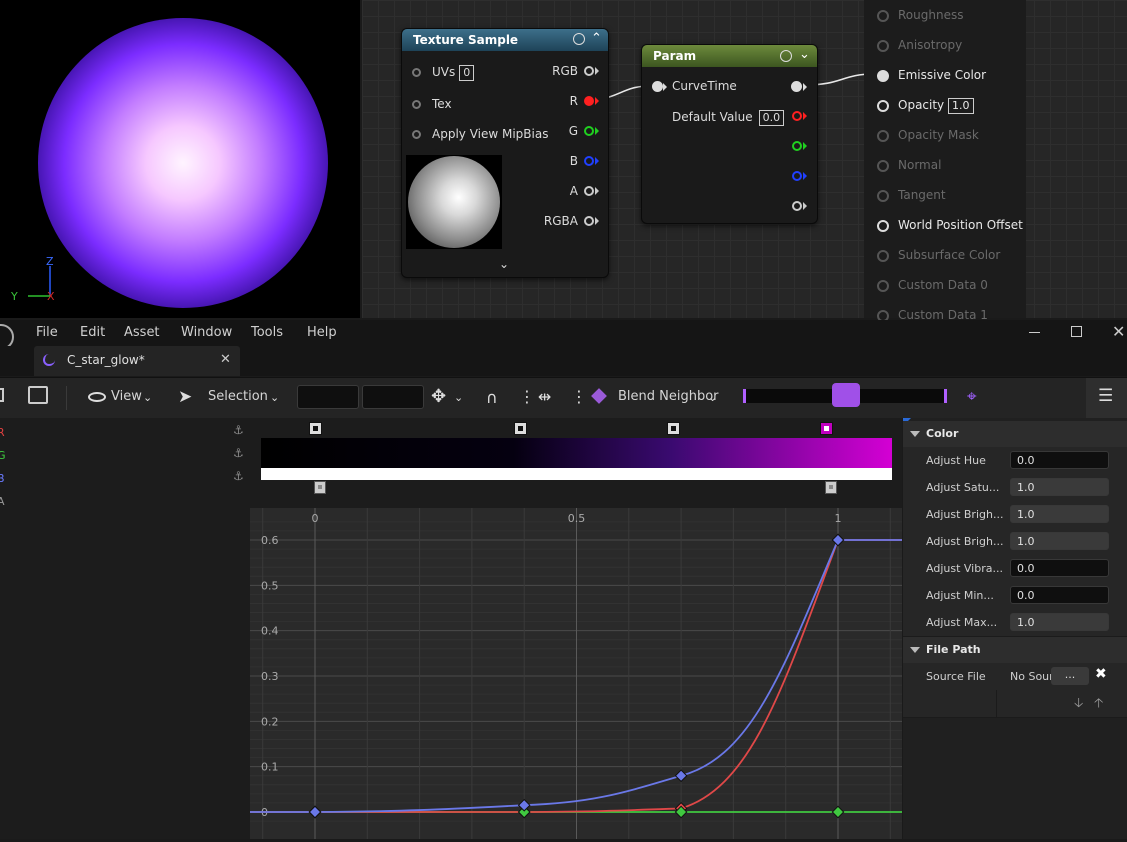 This screenshot has height=842, width=1127. What do you see at coordinates (956, 460) in the screenshot?
I see `detail-label: Adjust Hue` at bounding box center [956, 460].